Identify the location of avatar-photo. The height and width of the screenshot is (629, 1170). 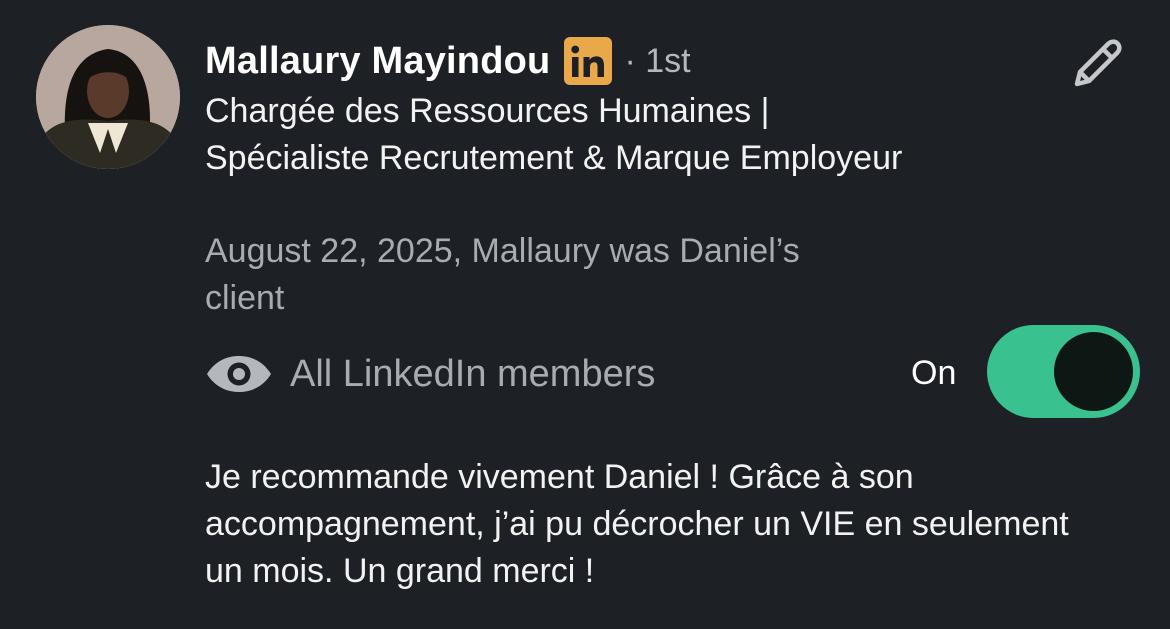
(108, 97).